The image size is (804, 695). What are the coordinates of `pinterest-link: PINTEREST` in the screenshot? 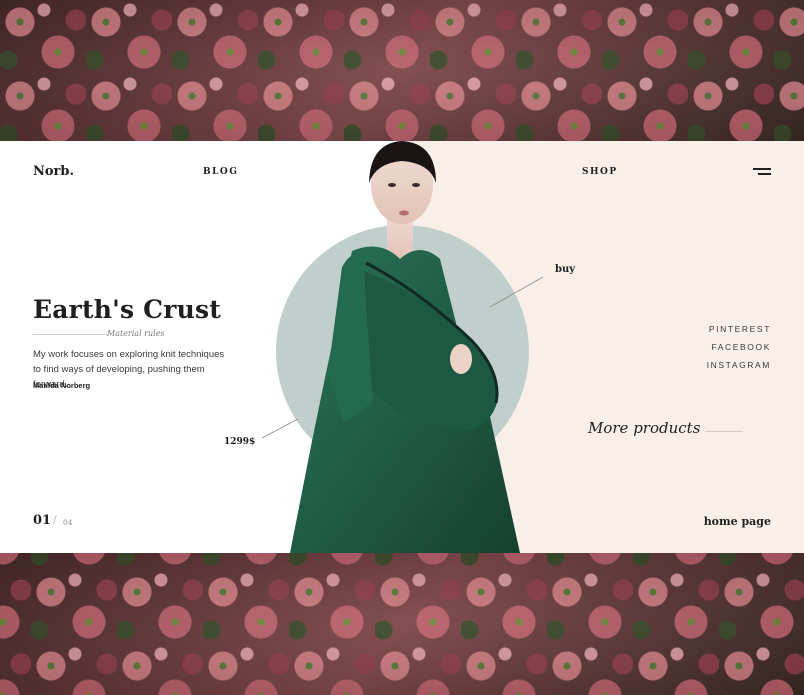 It's located at (739, 329).